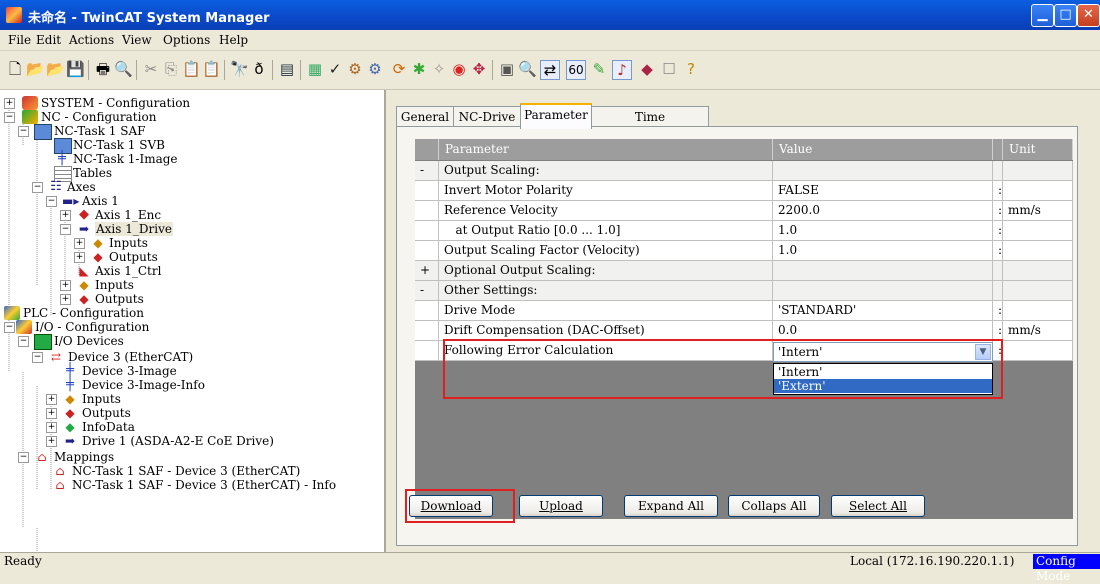 The height and width of the screenshot is (584, 1100). What do you see at coordinates (65, 215) in the screenshot?
I see `expand-axis-enc-toggle: +` at bounding box center [65, 215].